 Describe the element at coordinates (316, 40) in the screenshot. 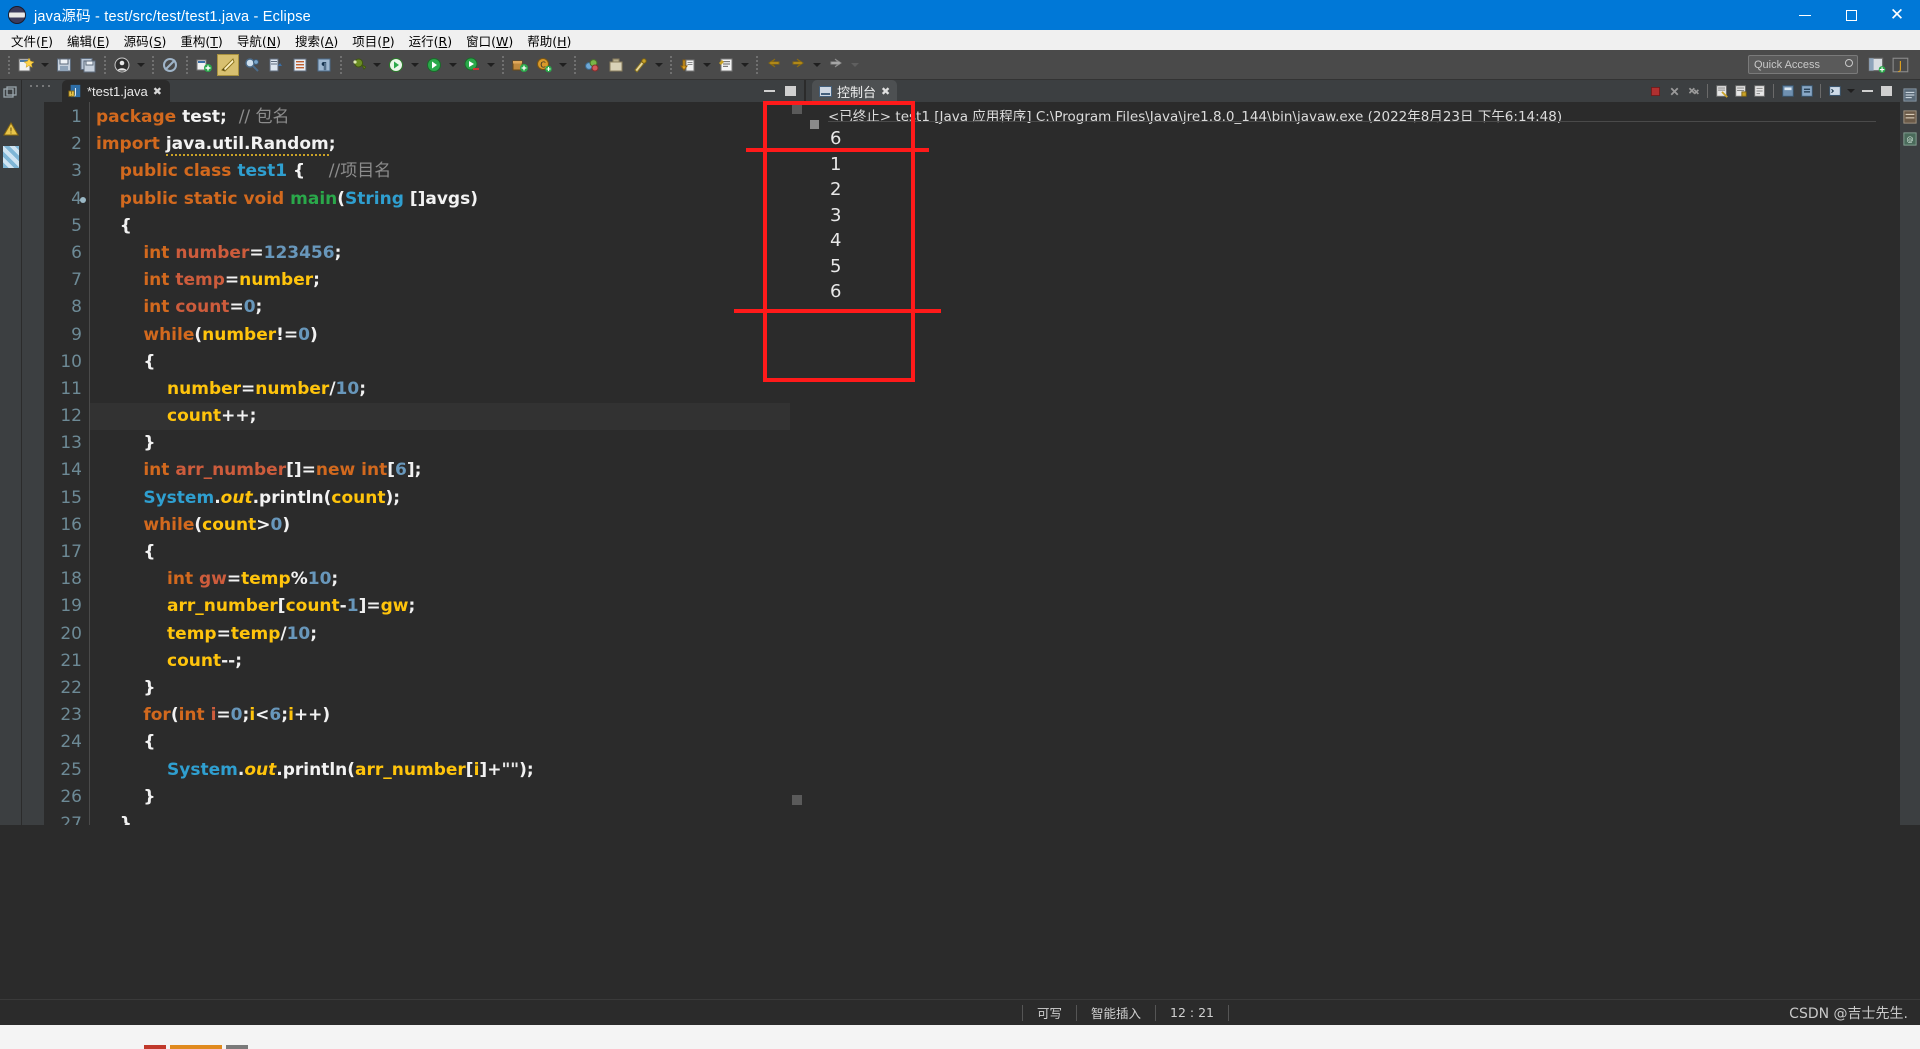

I see `menu-item-6: 搜索(A)` at that location.